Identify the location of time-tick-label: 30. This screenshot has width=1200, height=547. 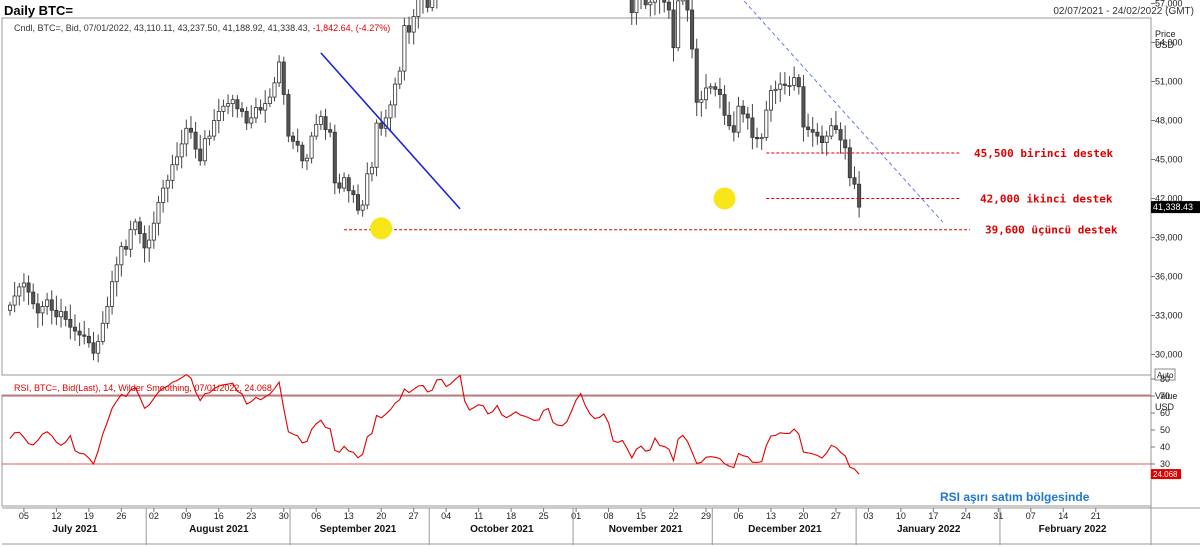
(284, 516).